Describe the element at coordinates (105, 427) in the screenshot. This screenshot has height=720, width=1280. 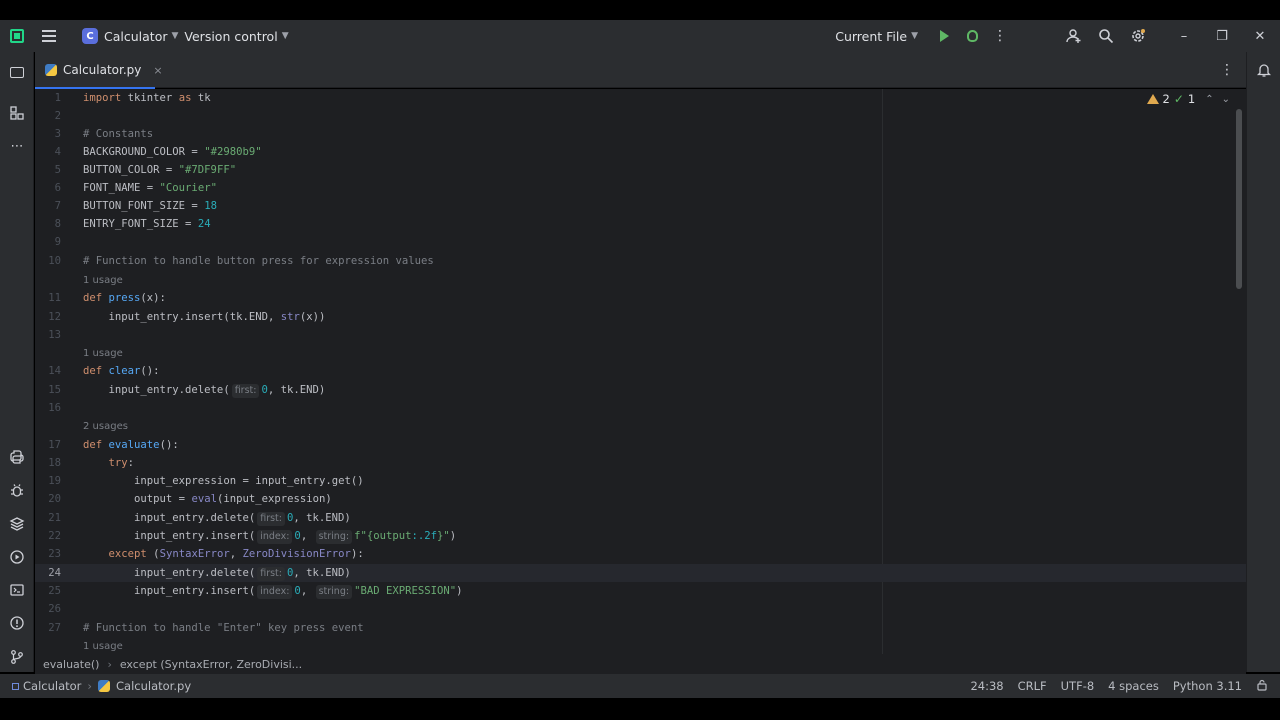
I see `usage-hint: 2 usages` at that location.